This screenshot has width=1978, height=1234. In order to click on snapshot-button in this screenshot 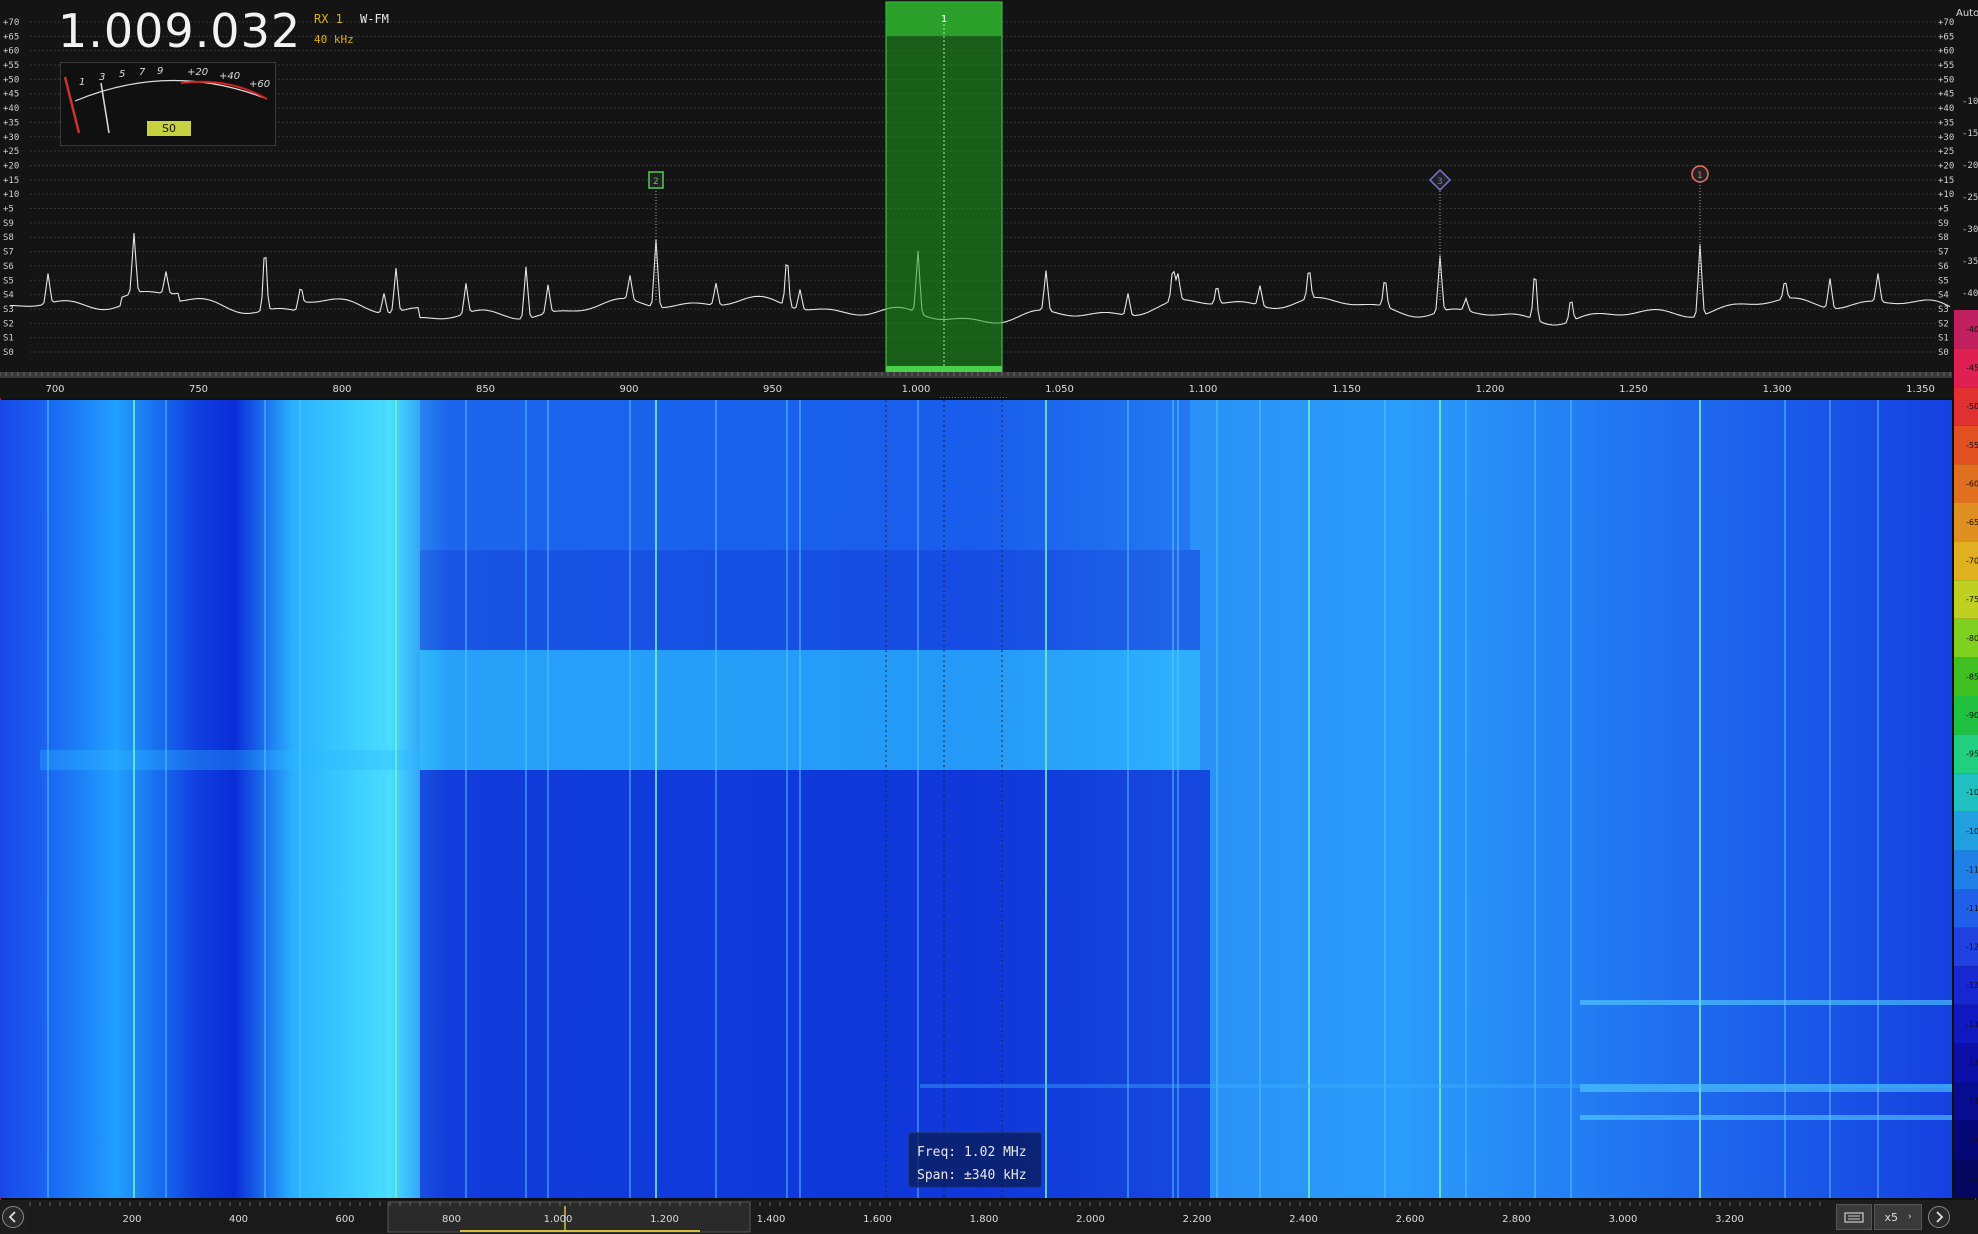, I will do `click(1854, 1217)`.